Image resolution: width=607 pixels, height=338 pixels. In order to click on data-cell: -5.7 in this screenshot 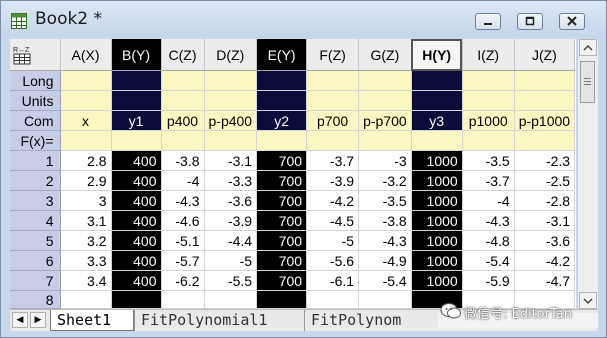, I will do `click(183, 260)`.